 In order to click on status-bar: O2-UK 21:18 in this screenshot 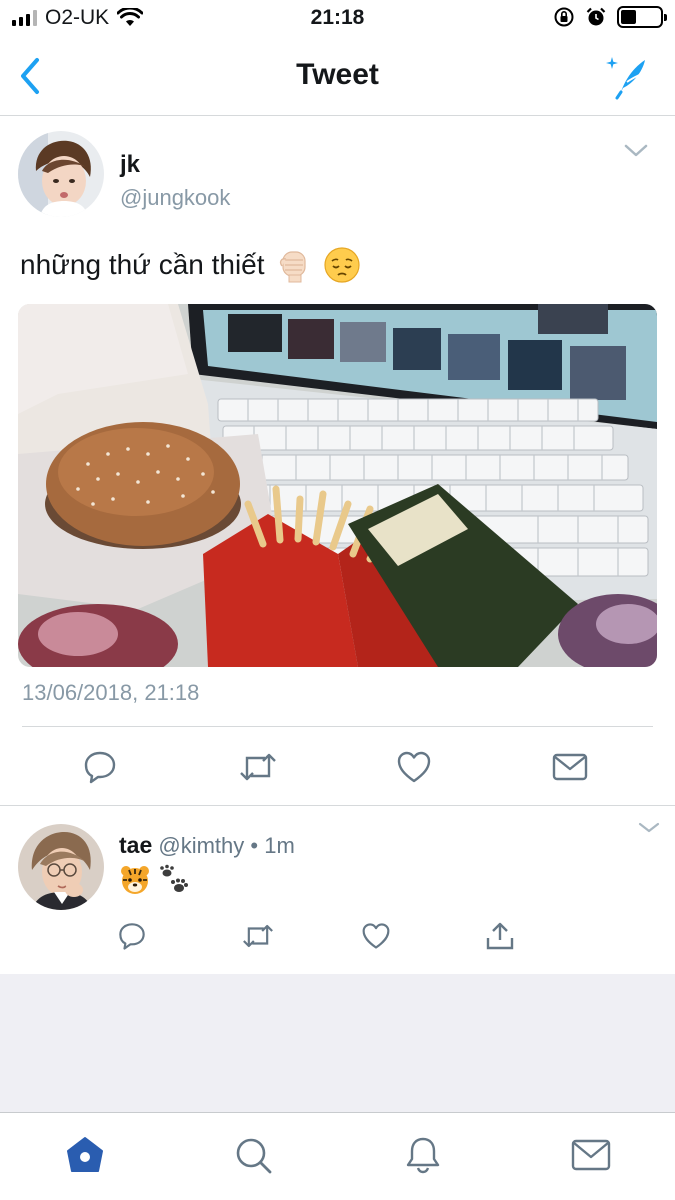, I will do `click(337, 19)`.